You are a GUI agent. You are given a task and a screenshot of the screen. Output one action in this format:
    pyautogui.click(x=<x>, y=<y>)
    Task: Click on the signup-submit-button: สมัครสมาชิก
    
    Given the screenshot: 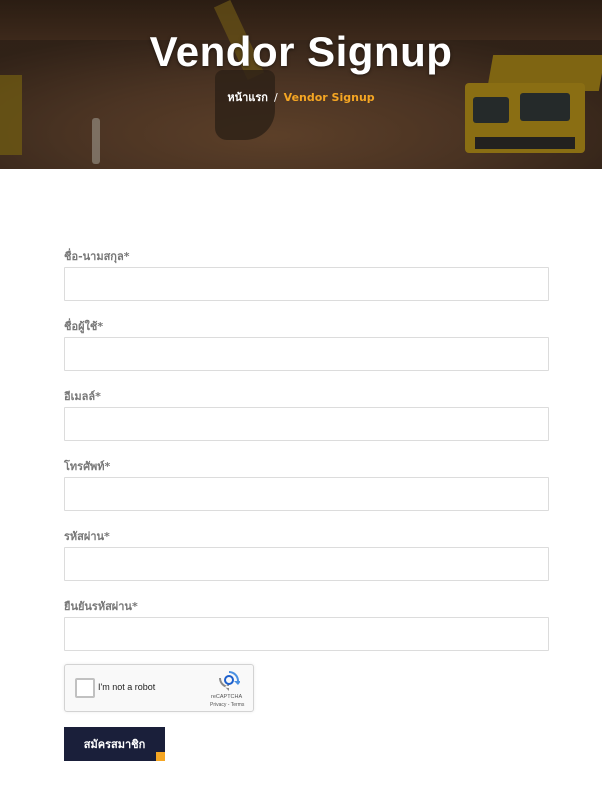 What is the action you would take?
    pyautogui.click(x=114, y=744)
    